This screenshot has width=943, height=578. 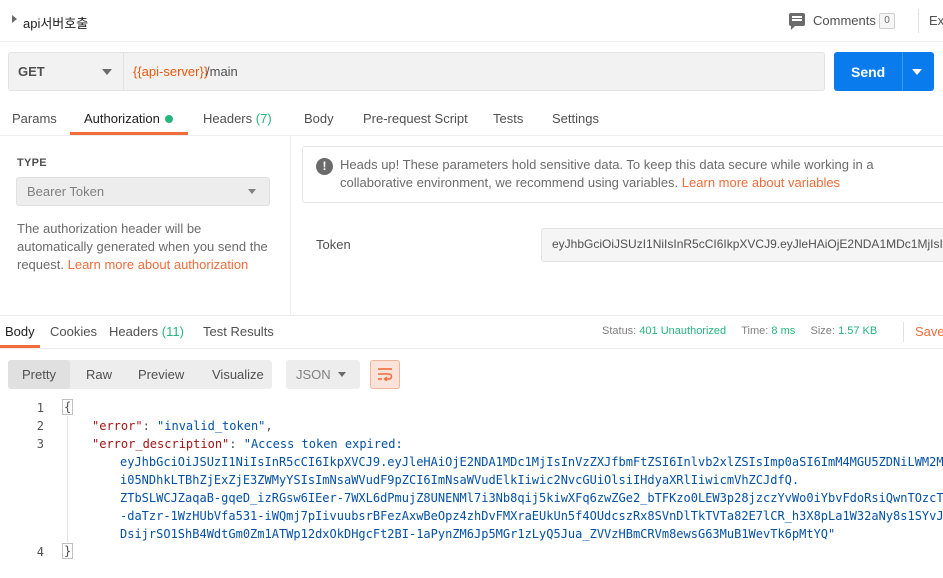 What do you see at coordinates (161, 444) in the screenshot?
I see `description-key: "error_description"` at bounding box center [161, 444].